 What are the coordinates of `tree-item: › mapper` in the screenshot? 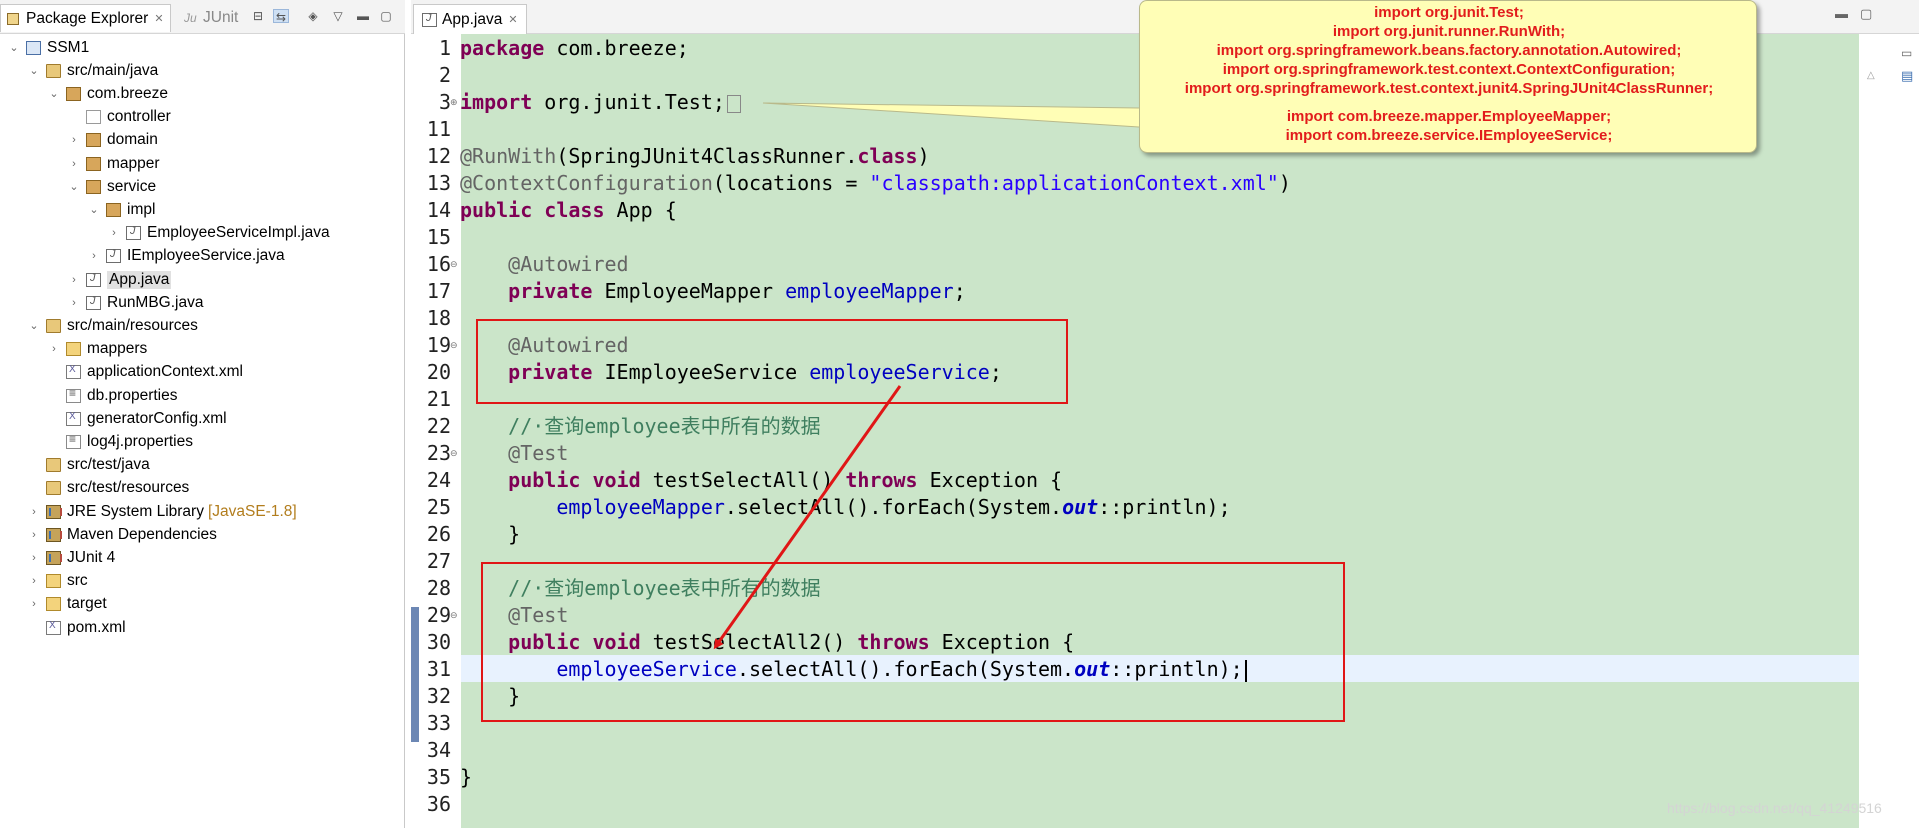 It's located at (113, 163).